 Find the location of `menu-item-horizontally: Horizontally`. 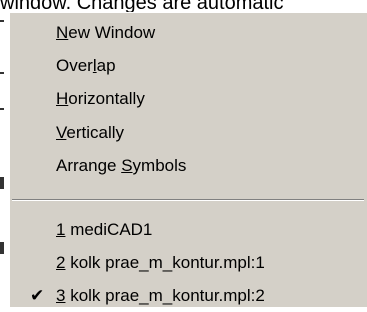

menu-item-horizontally: Horizontally is located at coordinates (188, 99).